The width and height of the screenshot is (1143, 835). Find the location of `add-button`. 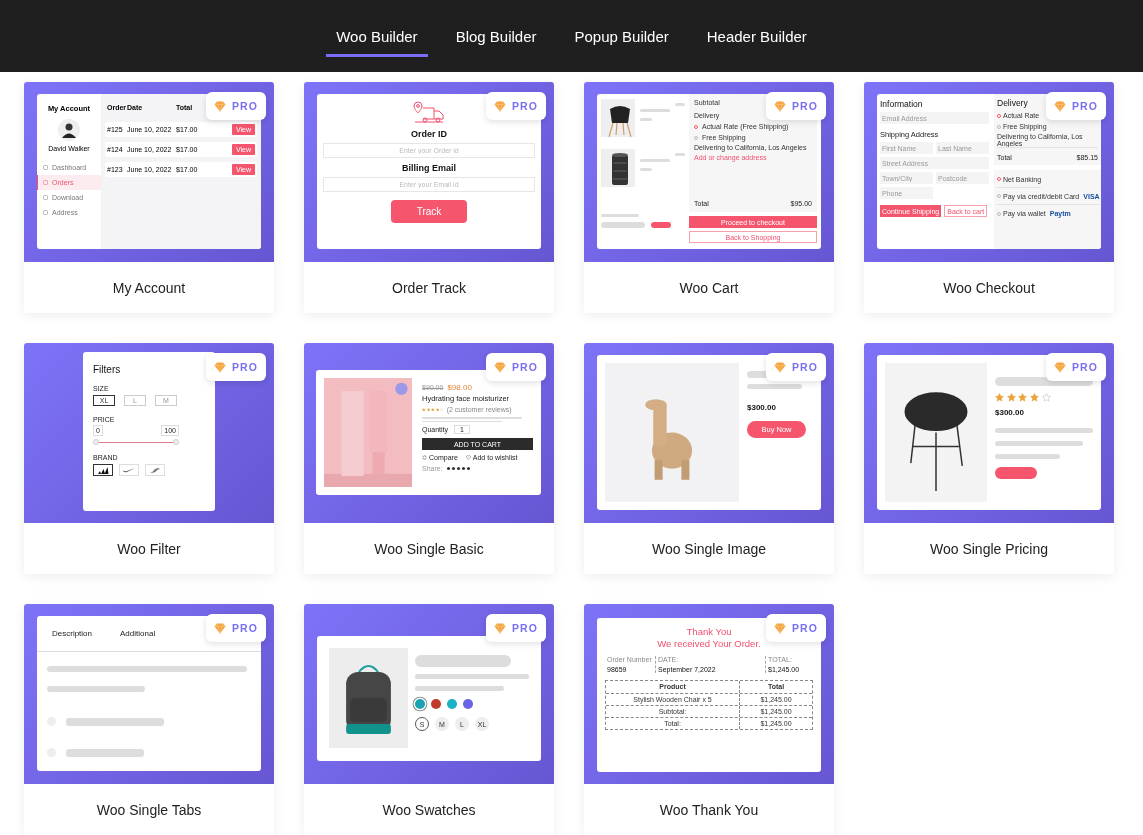

add-button is located at coordinates (1016, 473).